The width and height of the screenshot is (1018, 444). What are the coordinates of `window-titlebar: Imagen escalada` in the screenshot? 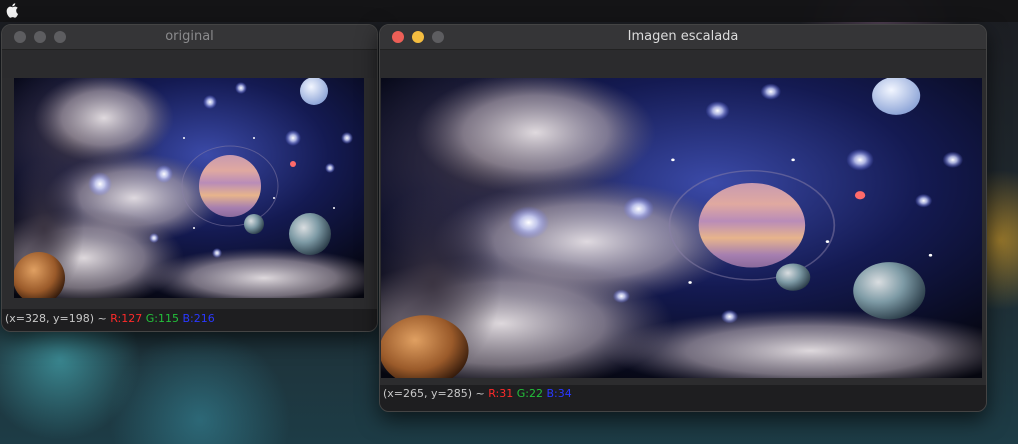 It's located at (683, 37).